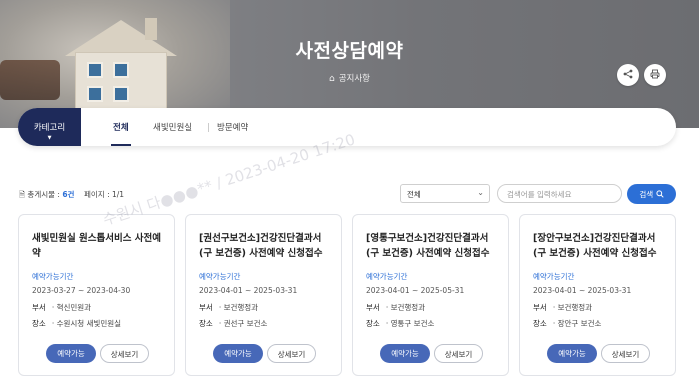  What do you see at coordinates (349, 51) in the screenshot?
I see `page-title: 사전상담예약` at bounding box center [349, 51].